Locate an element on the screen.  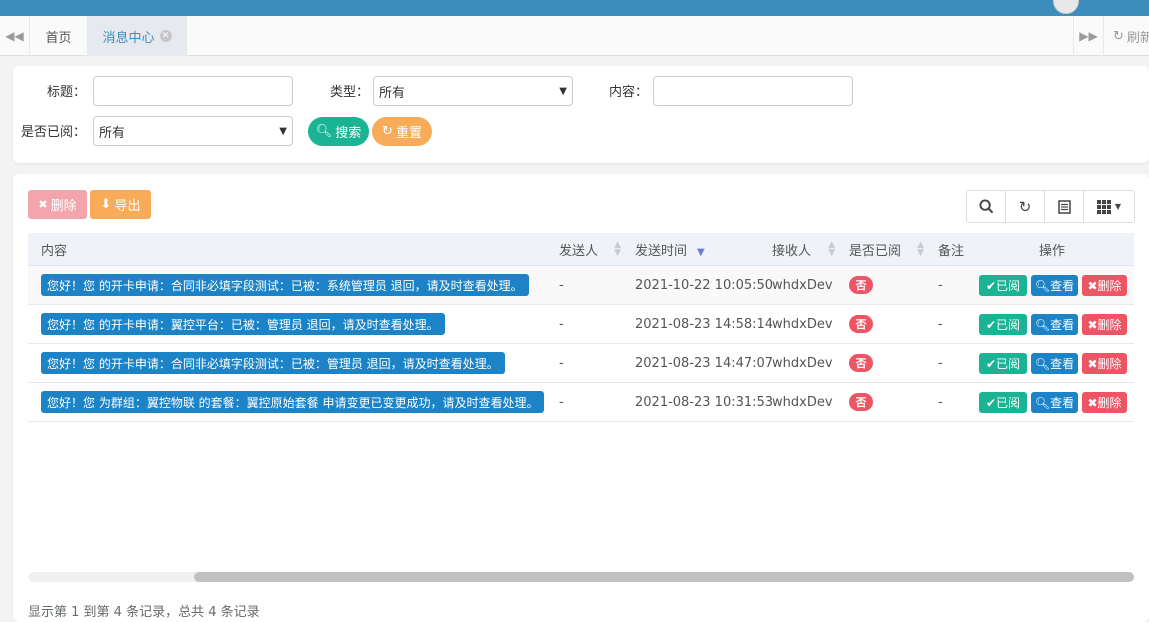
column-header-send-time: 发送时间 ▼ is located at coordinates (695, 249).